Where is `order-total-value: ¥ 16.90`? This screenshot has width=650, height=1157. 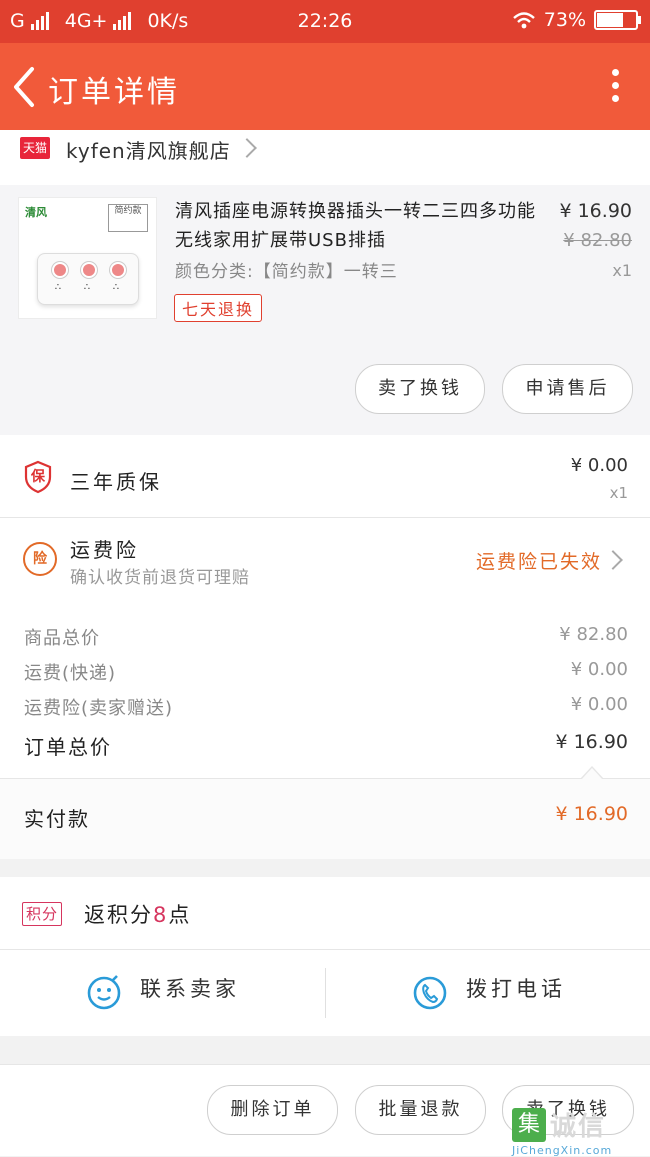
order-total-value: ¥ 16.90 is located at coordinates (591, 742).